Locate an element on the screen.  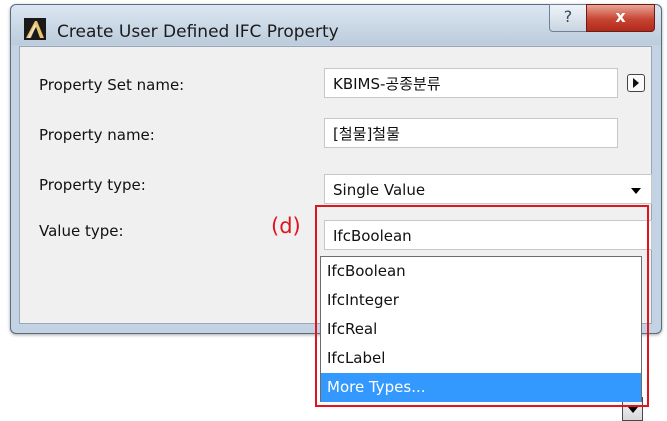
annotation-label: (d) is located at coordinates (286, 226).